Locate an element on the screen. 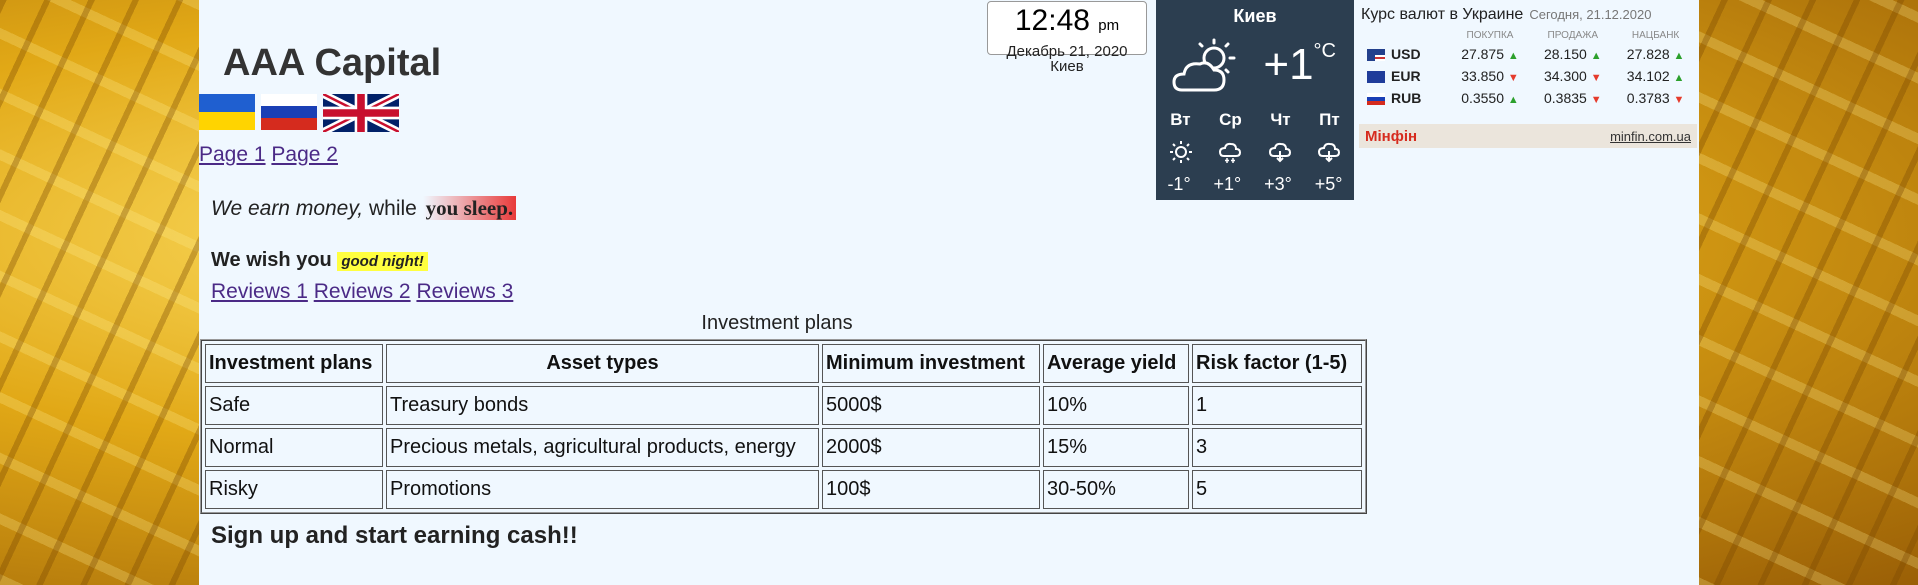  forecast-day: Пт is located at coordinates (1329, 119).